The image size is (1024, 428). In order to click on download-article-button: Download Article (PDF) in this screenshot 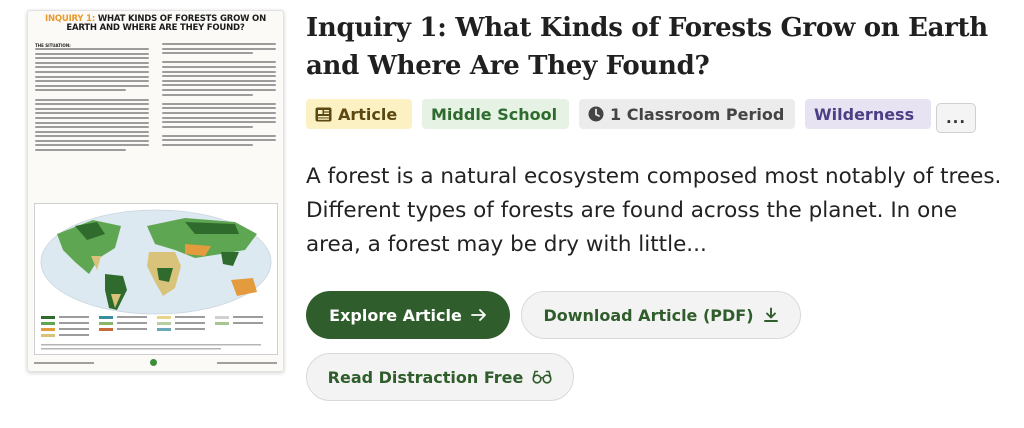, I will do `click(661, 315)`.